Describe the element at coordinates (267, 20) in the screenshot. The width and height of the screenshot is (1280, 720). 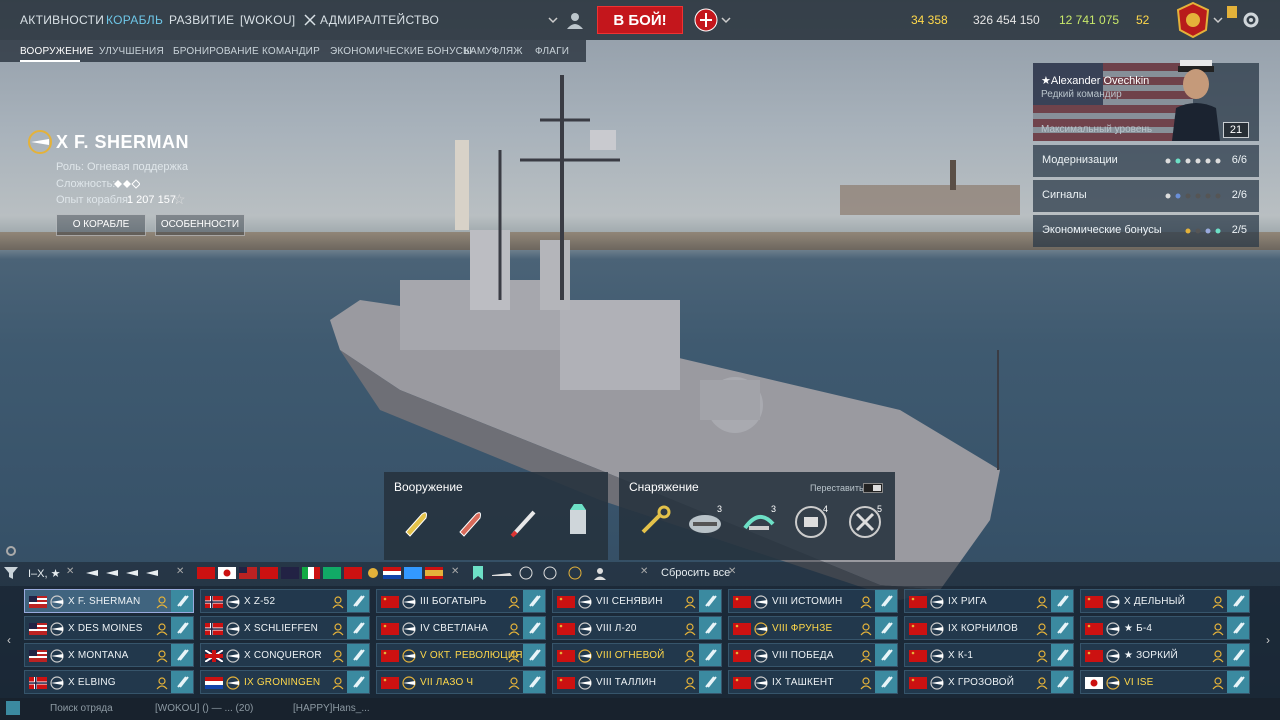
I see `nav-clan: [WOKOU]` at that location.